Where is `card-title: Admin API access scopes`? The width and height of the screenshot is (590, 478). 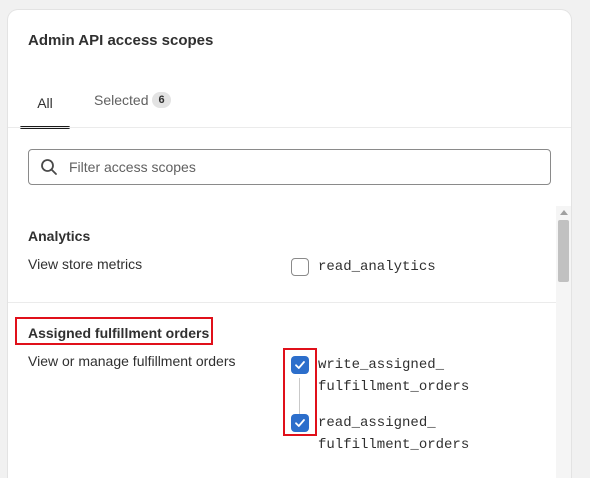
card-title: Admin API access scopes is located at coordinates (121, 40).